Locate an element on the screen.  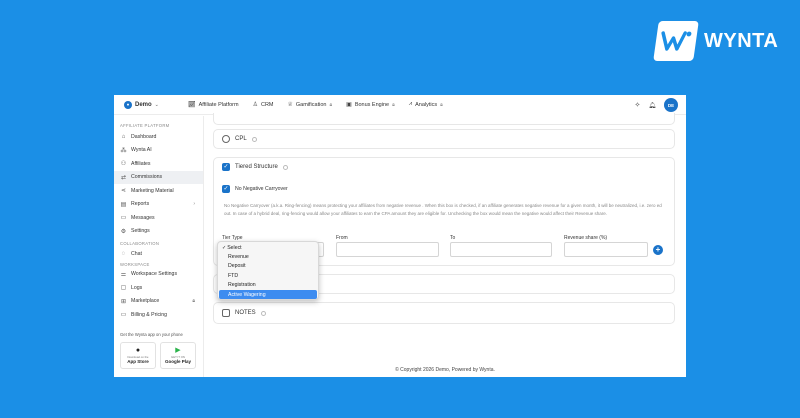
user-icon: ♙ is located at coordinates (255, 105).